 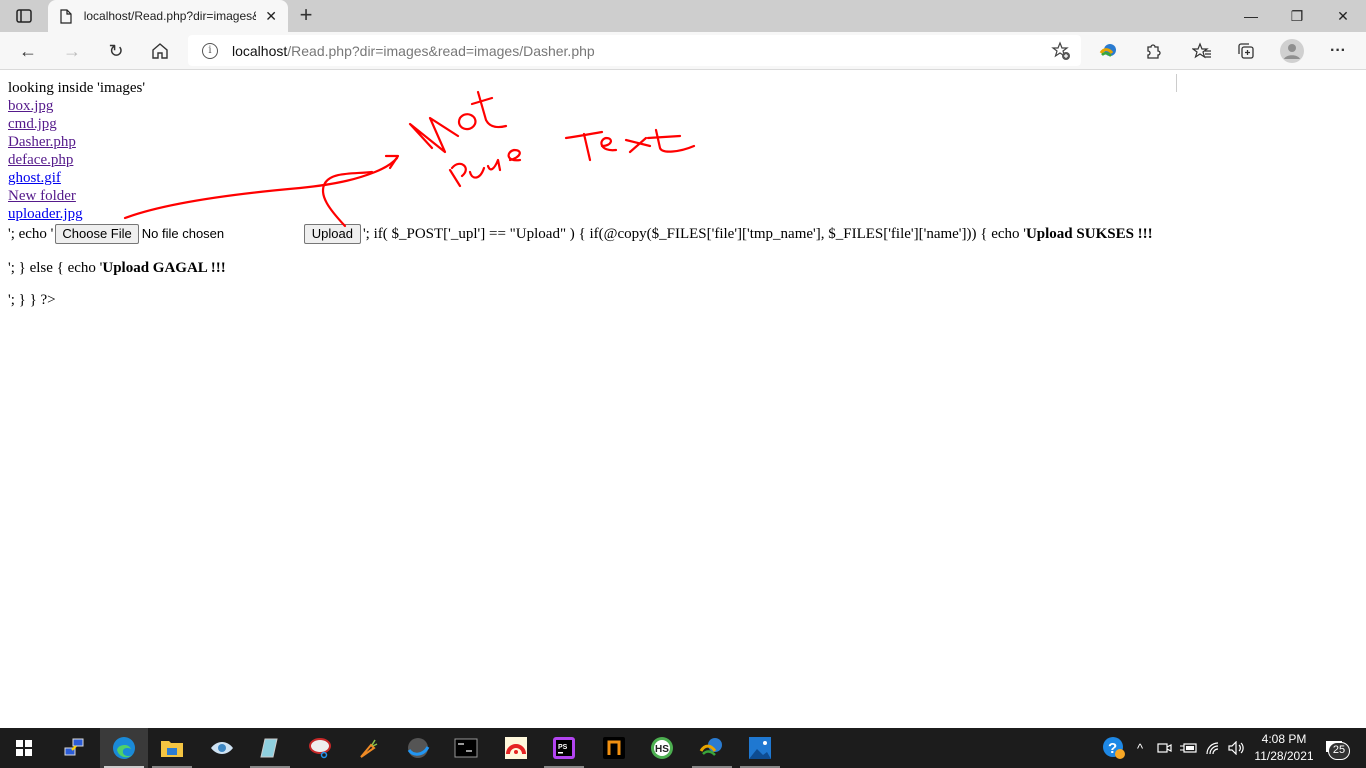 I want to click on toolbar-divider, so click(x=1176, y=83).